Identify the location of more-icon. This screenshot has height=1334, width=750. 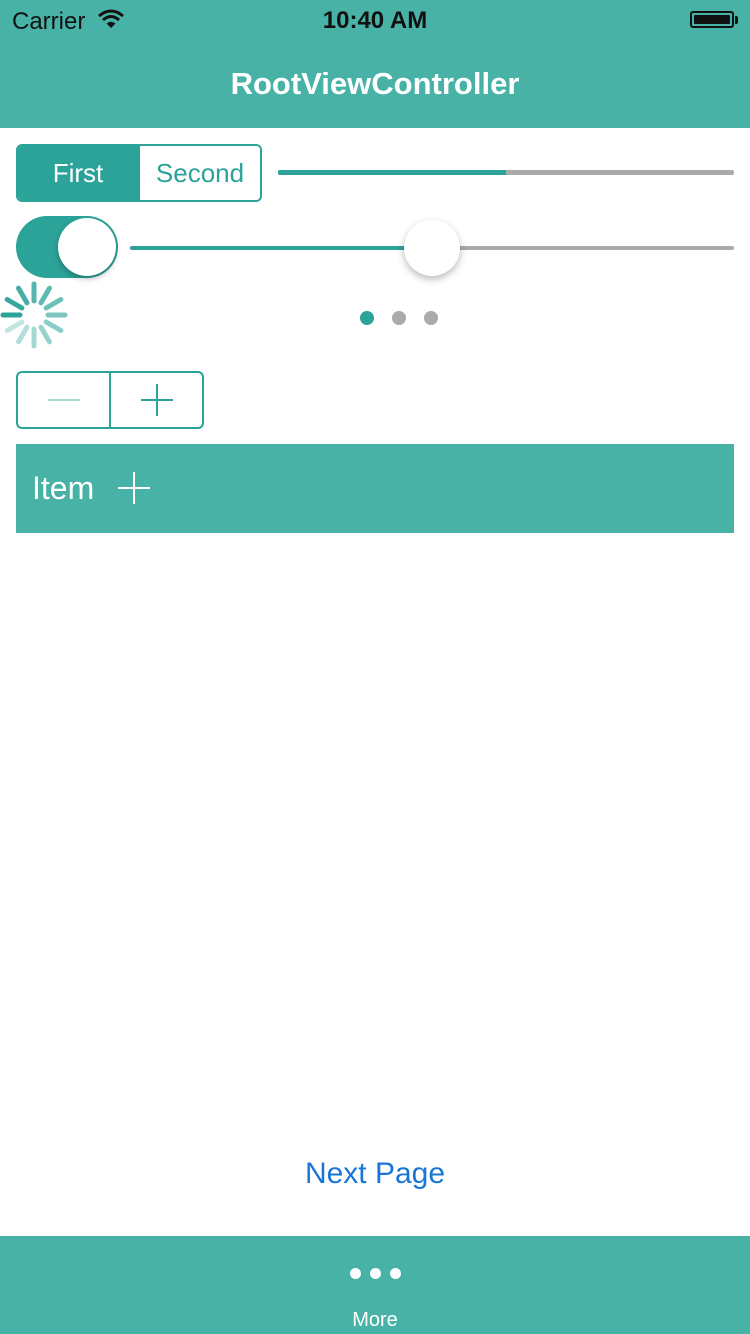
(375, 1273).